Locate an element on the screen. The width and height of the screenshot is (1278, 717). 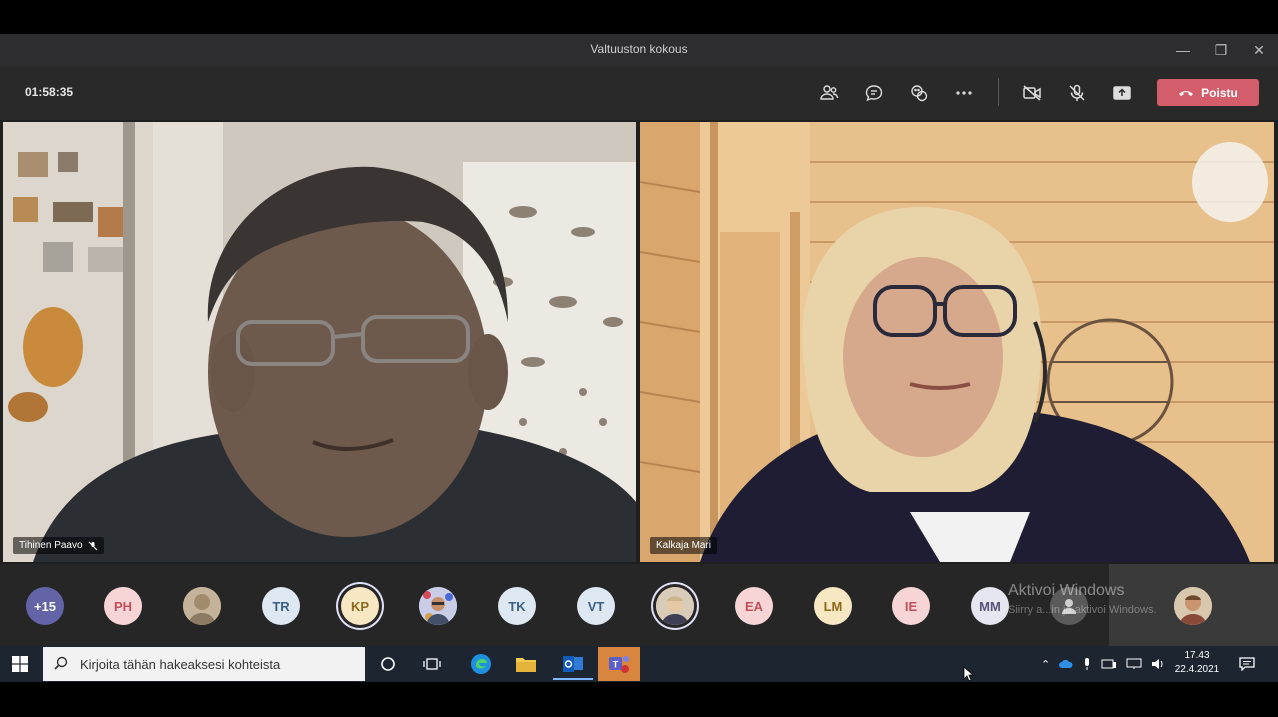
camera-off-icon is located at coordinates (1032, 93).